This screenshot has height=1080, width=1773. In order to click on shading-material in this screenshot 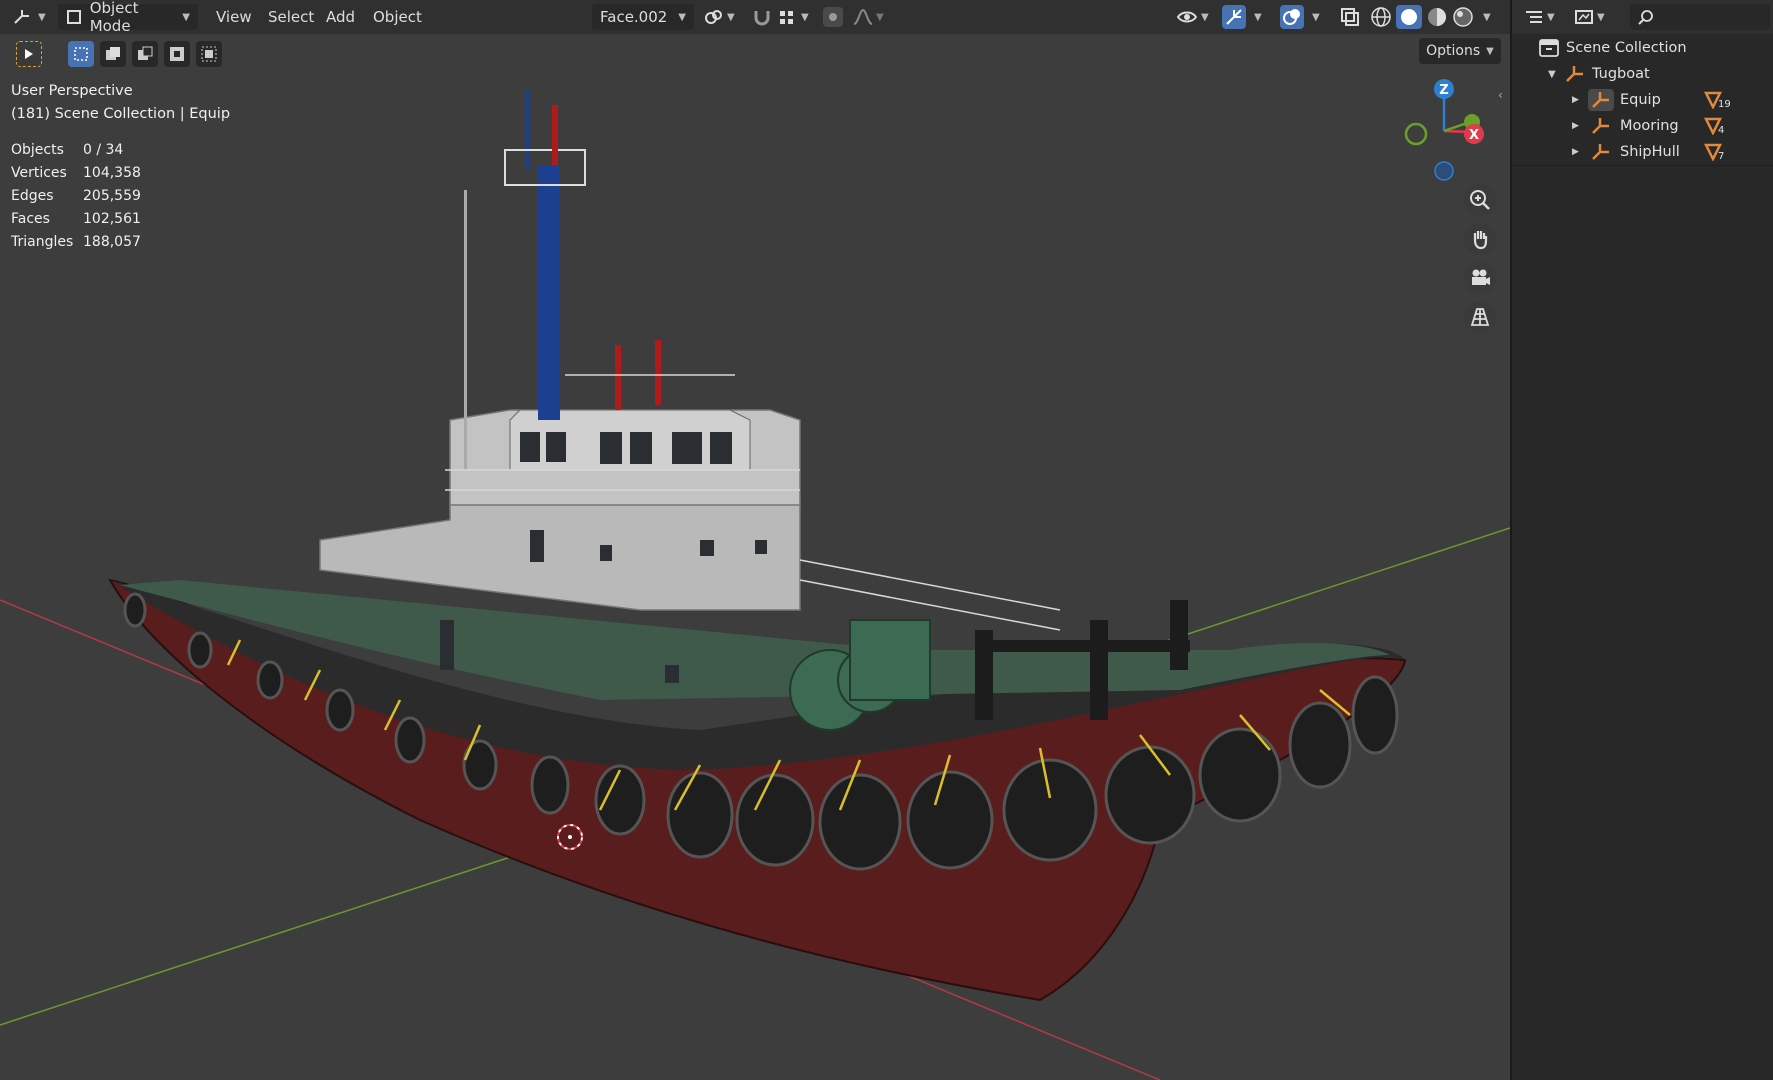, I will do `click(1437, 17)`.